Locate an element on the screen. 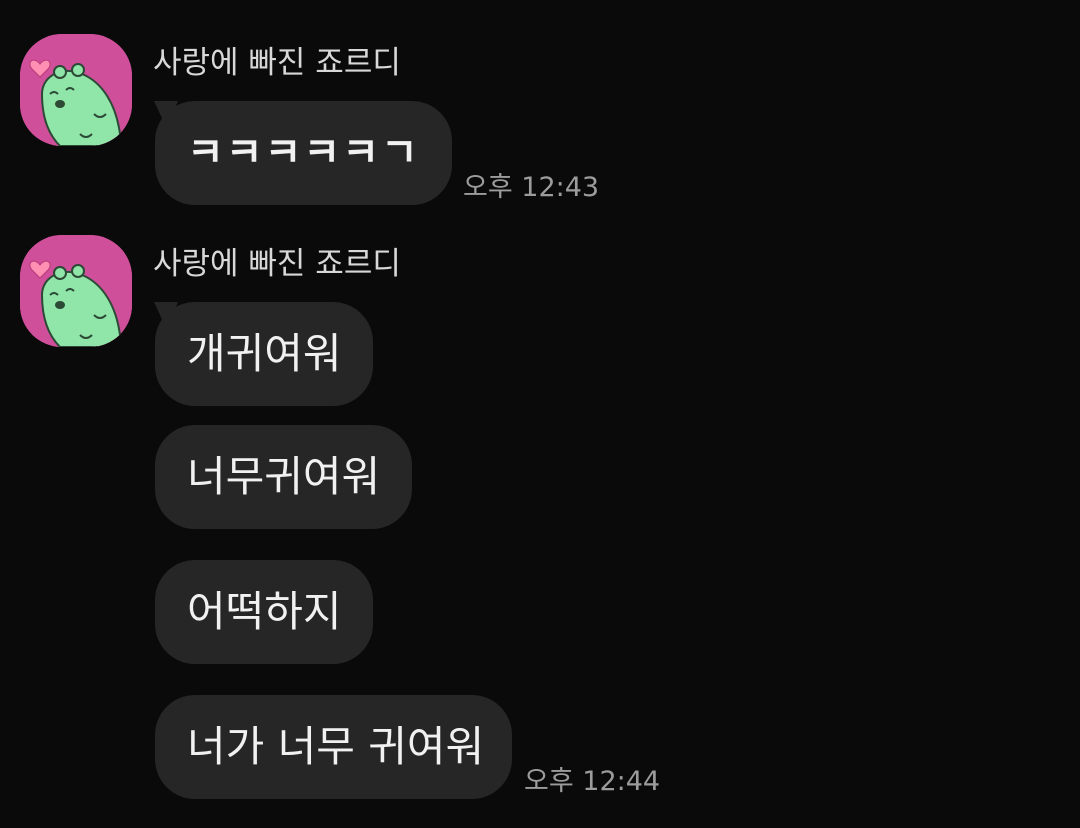 The width and height of the screenshot is (1080, 828). message-bubble: 너무귀여워 is located at coordinates (283, 477).